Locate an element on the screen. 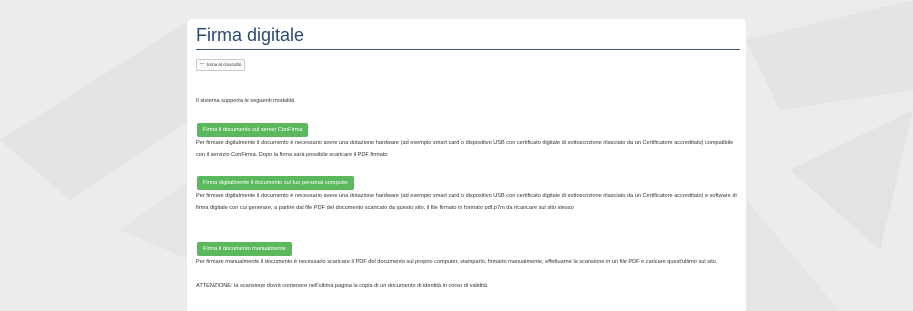  sign-manually-button: Firma il documento manualmente is located at coordinates (245, 249).